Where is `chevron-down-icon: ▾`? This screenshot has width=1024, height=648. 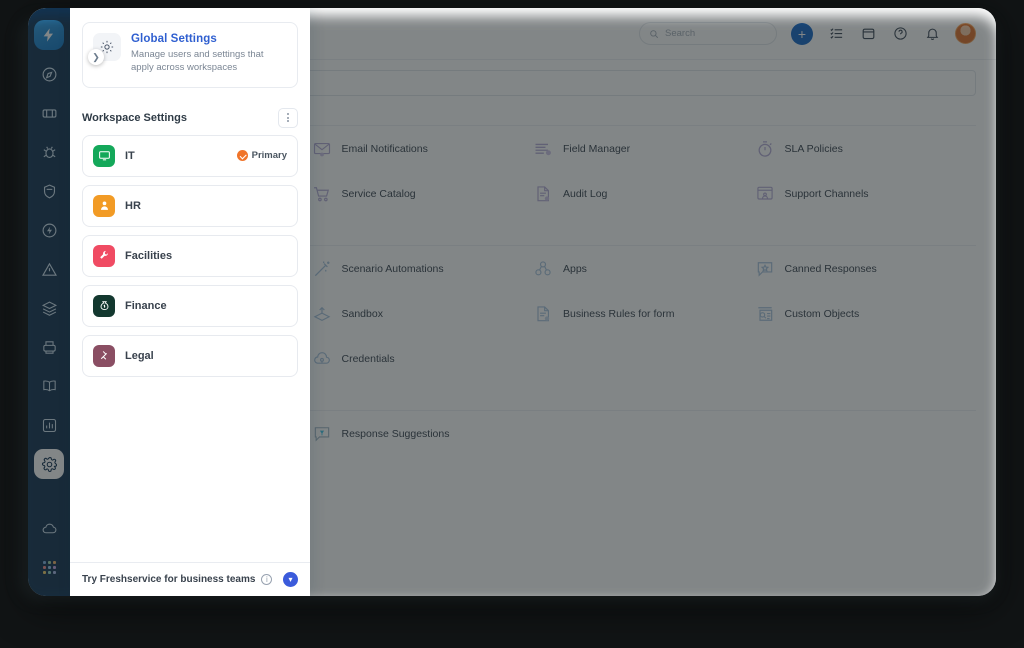
chevron-down-icon: ▾ is located at coordinates (290, 579).